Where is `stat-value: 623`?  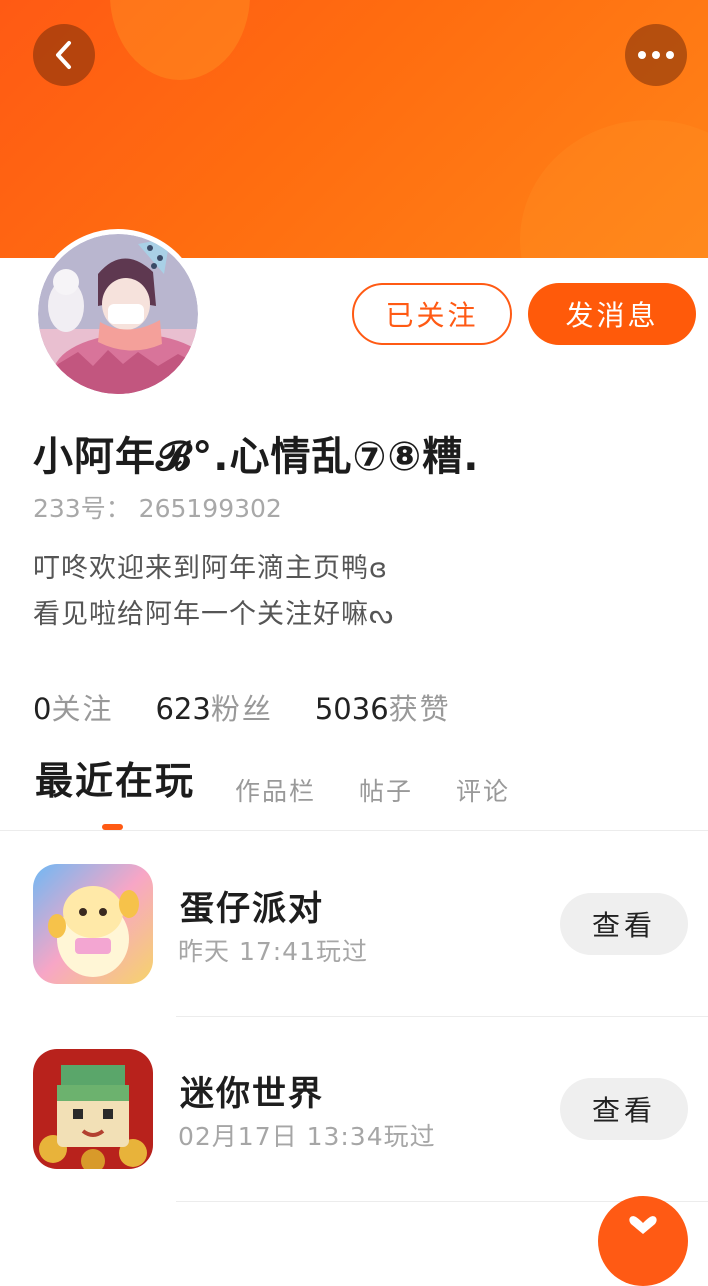 stat-value: 623 is located at coordinates (183, 709).